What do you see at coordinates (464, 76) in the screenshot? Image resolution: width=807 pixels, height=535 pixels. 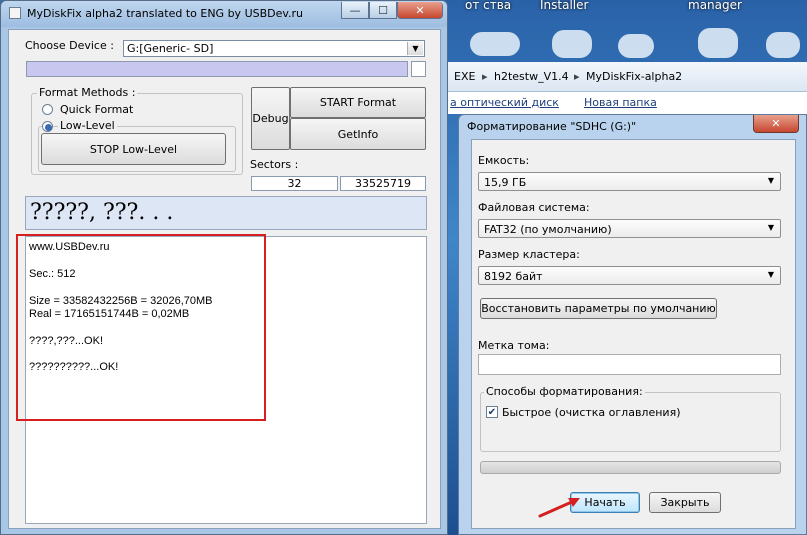 I see `breadcrumb-item: EXE` at bounding box center [464, 76].